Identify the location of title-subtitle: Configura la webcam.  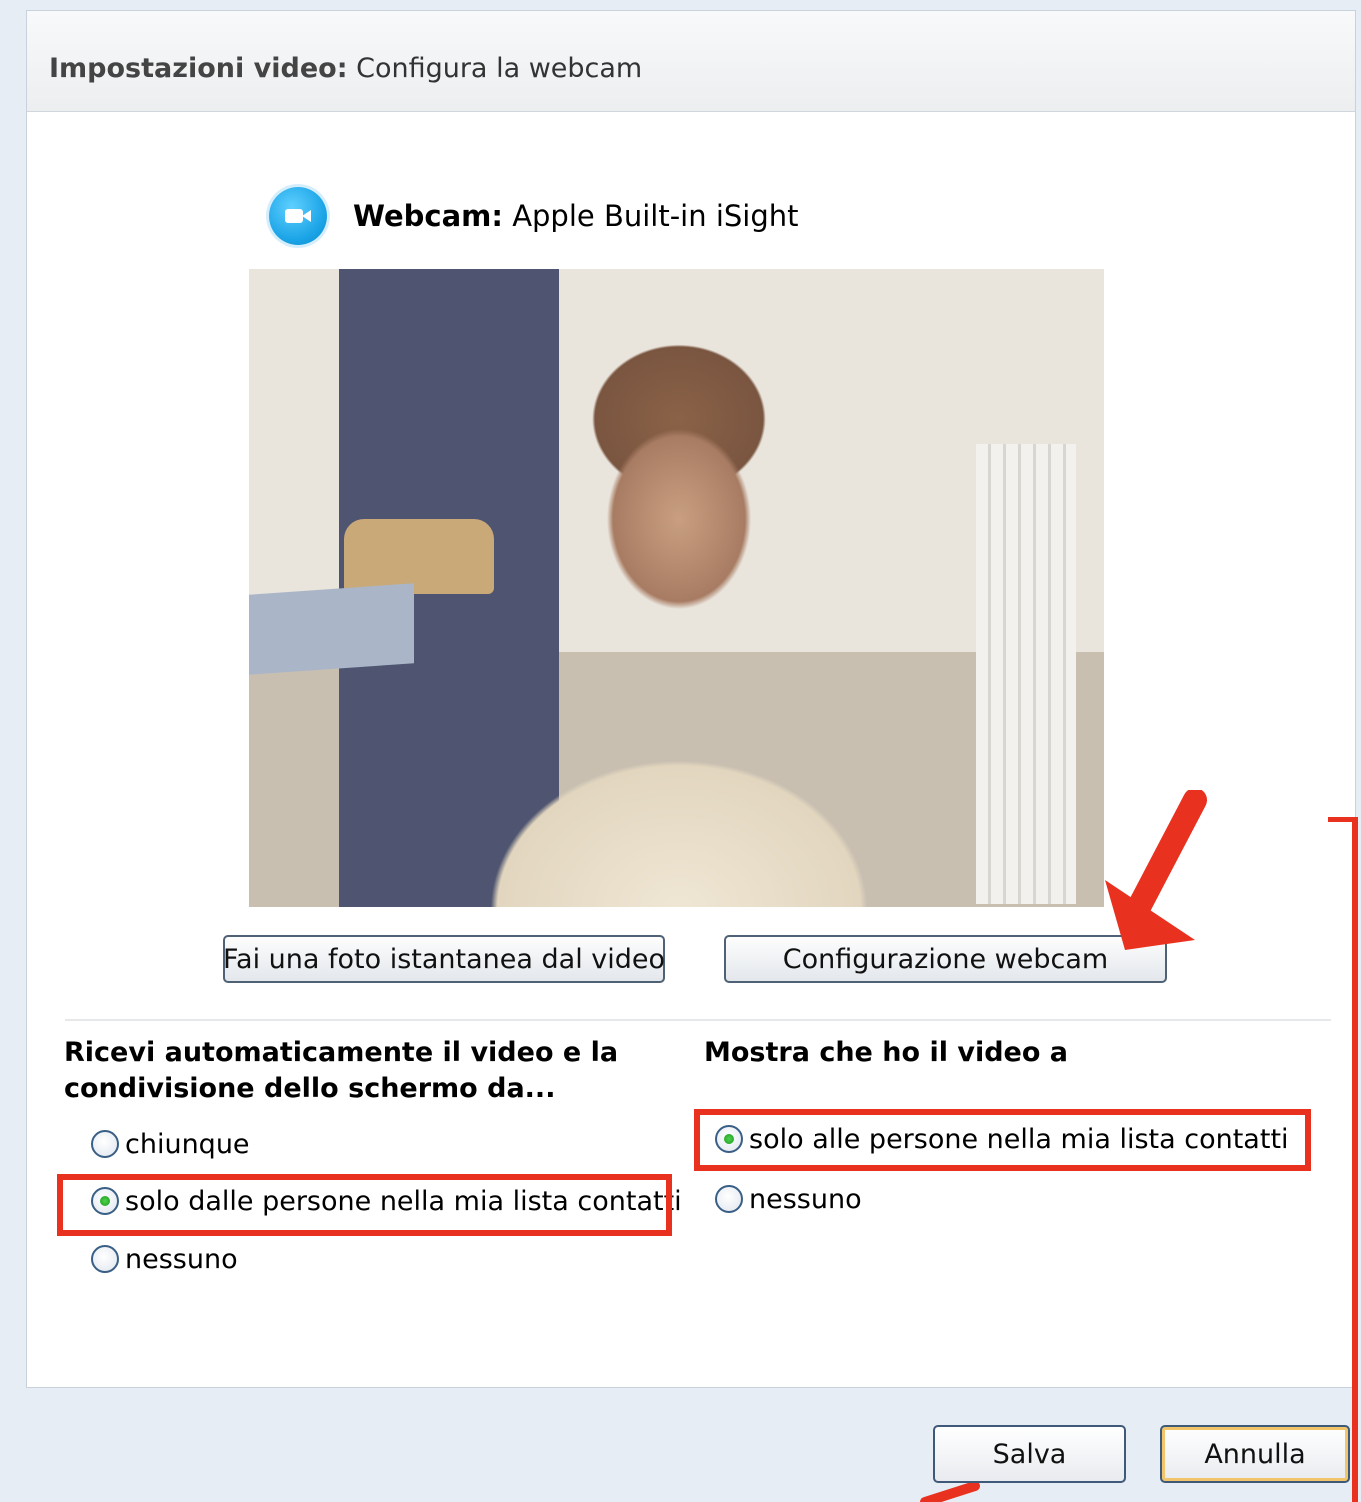
(499, 68).